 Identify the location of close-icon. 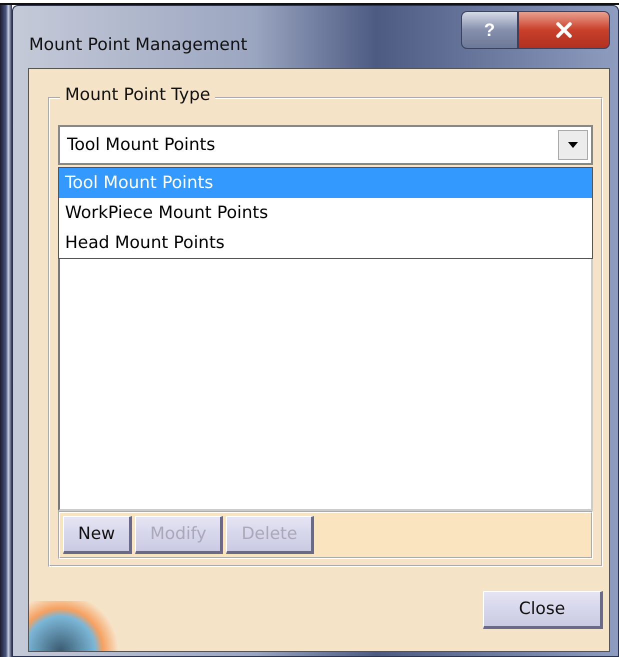
(564, 30).